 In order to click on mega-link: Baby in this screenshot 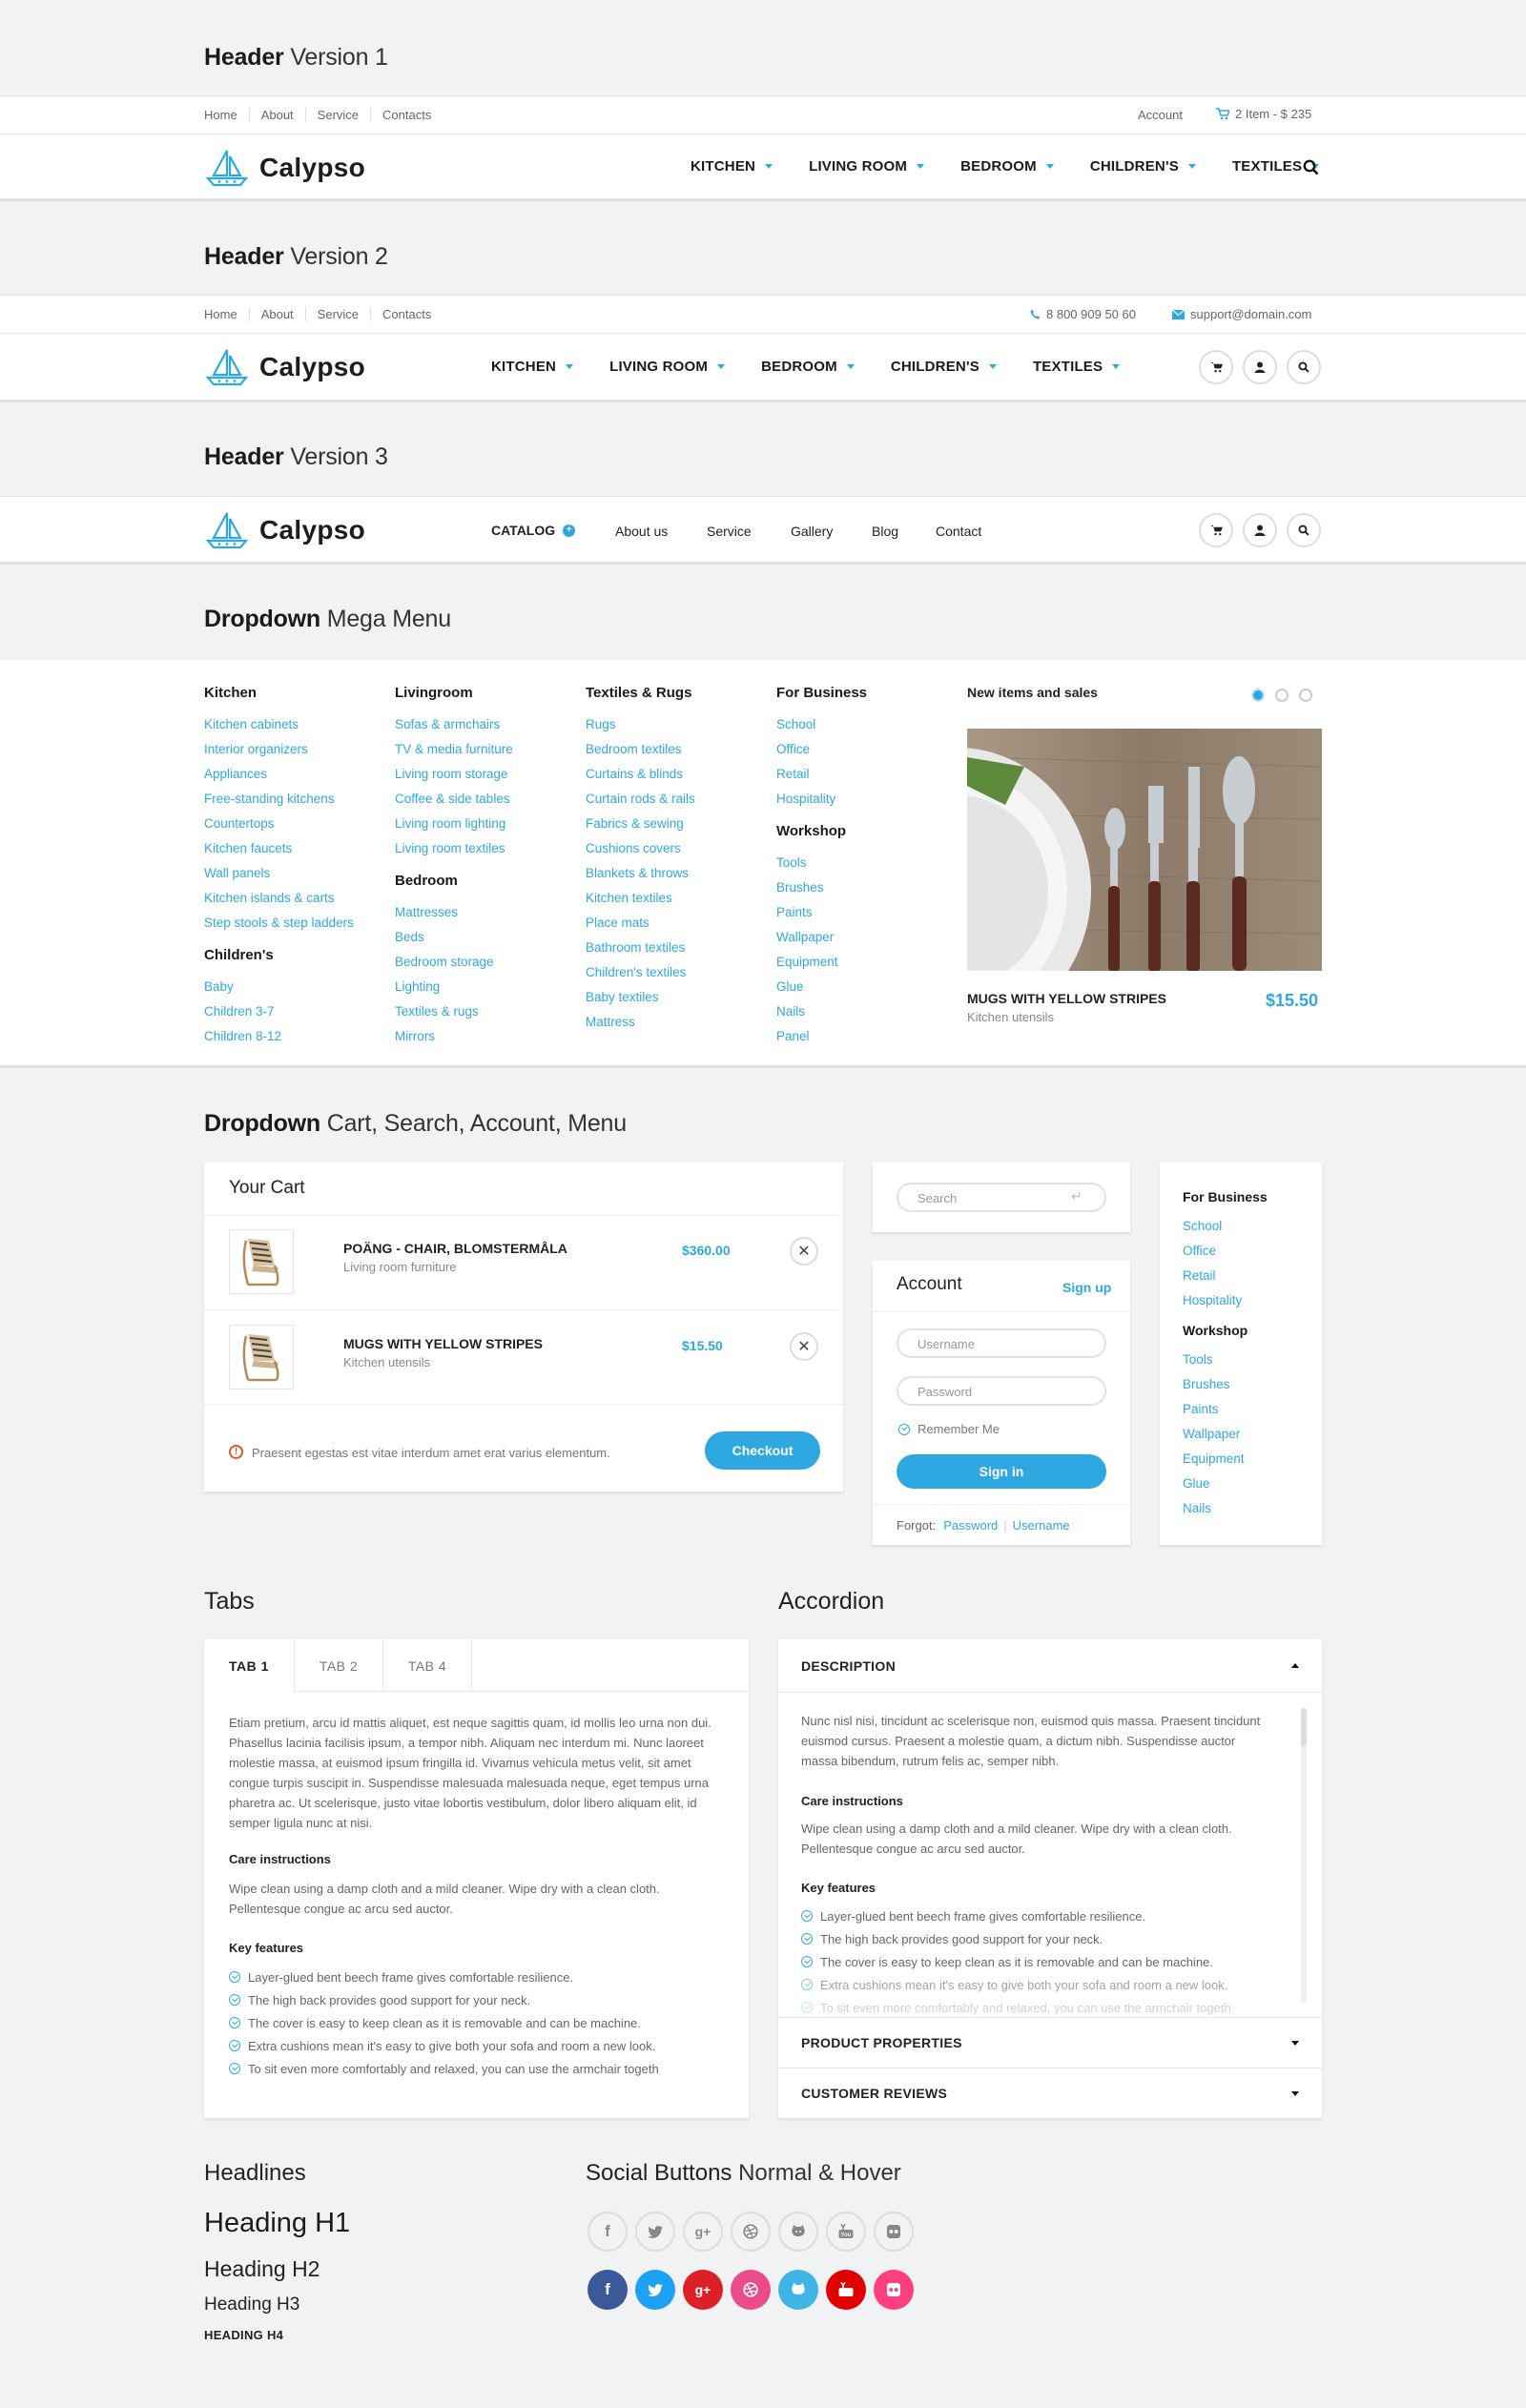, I will do `click(279, 987)`.